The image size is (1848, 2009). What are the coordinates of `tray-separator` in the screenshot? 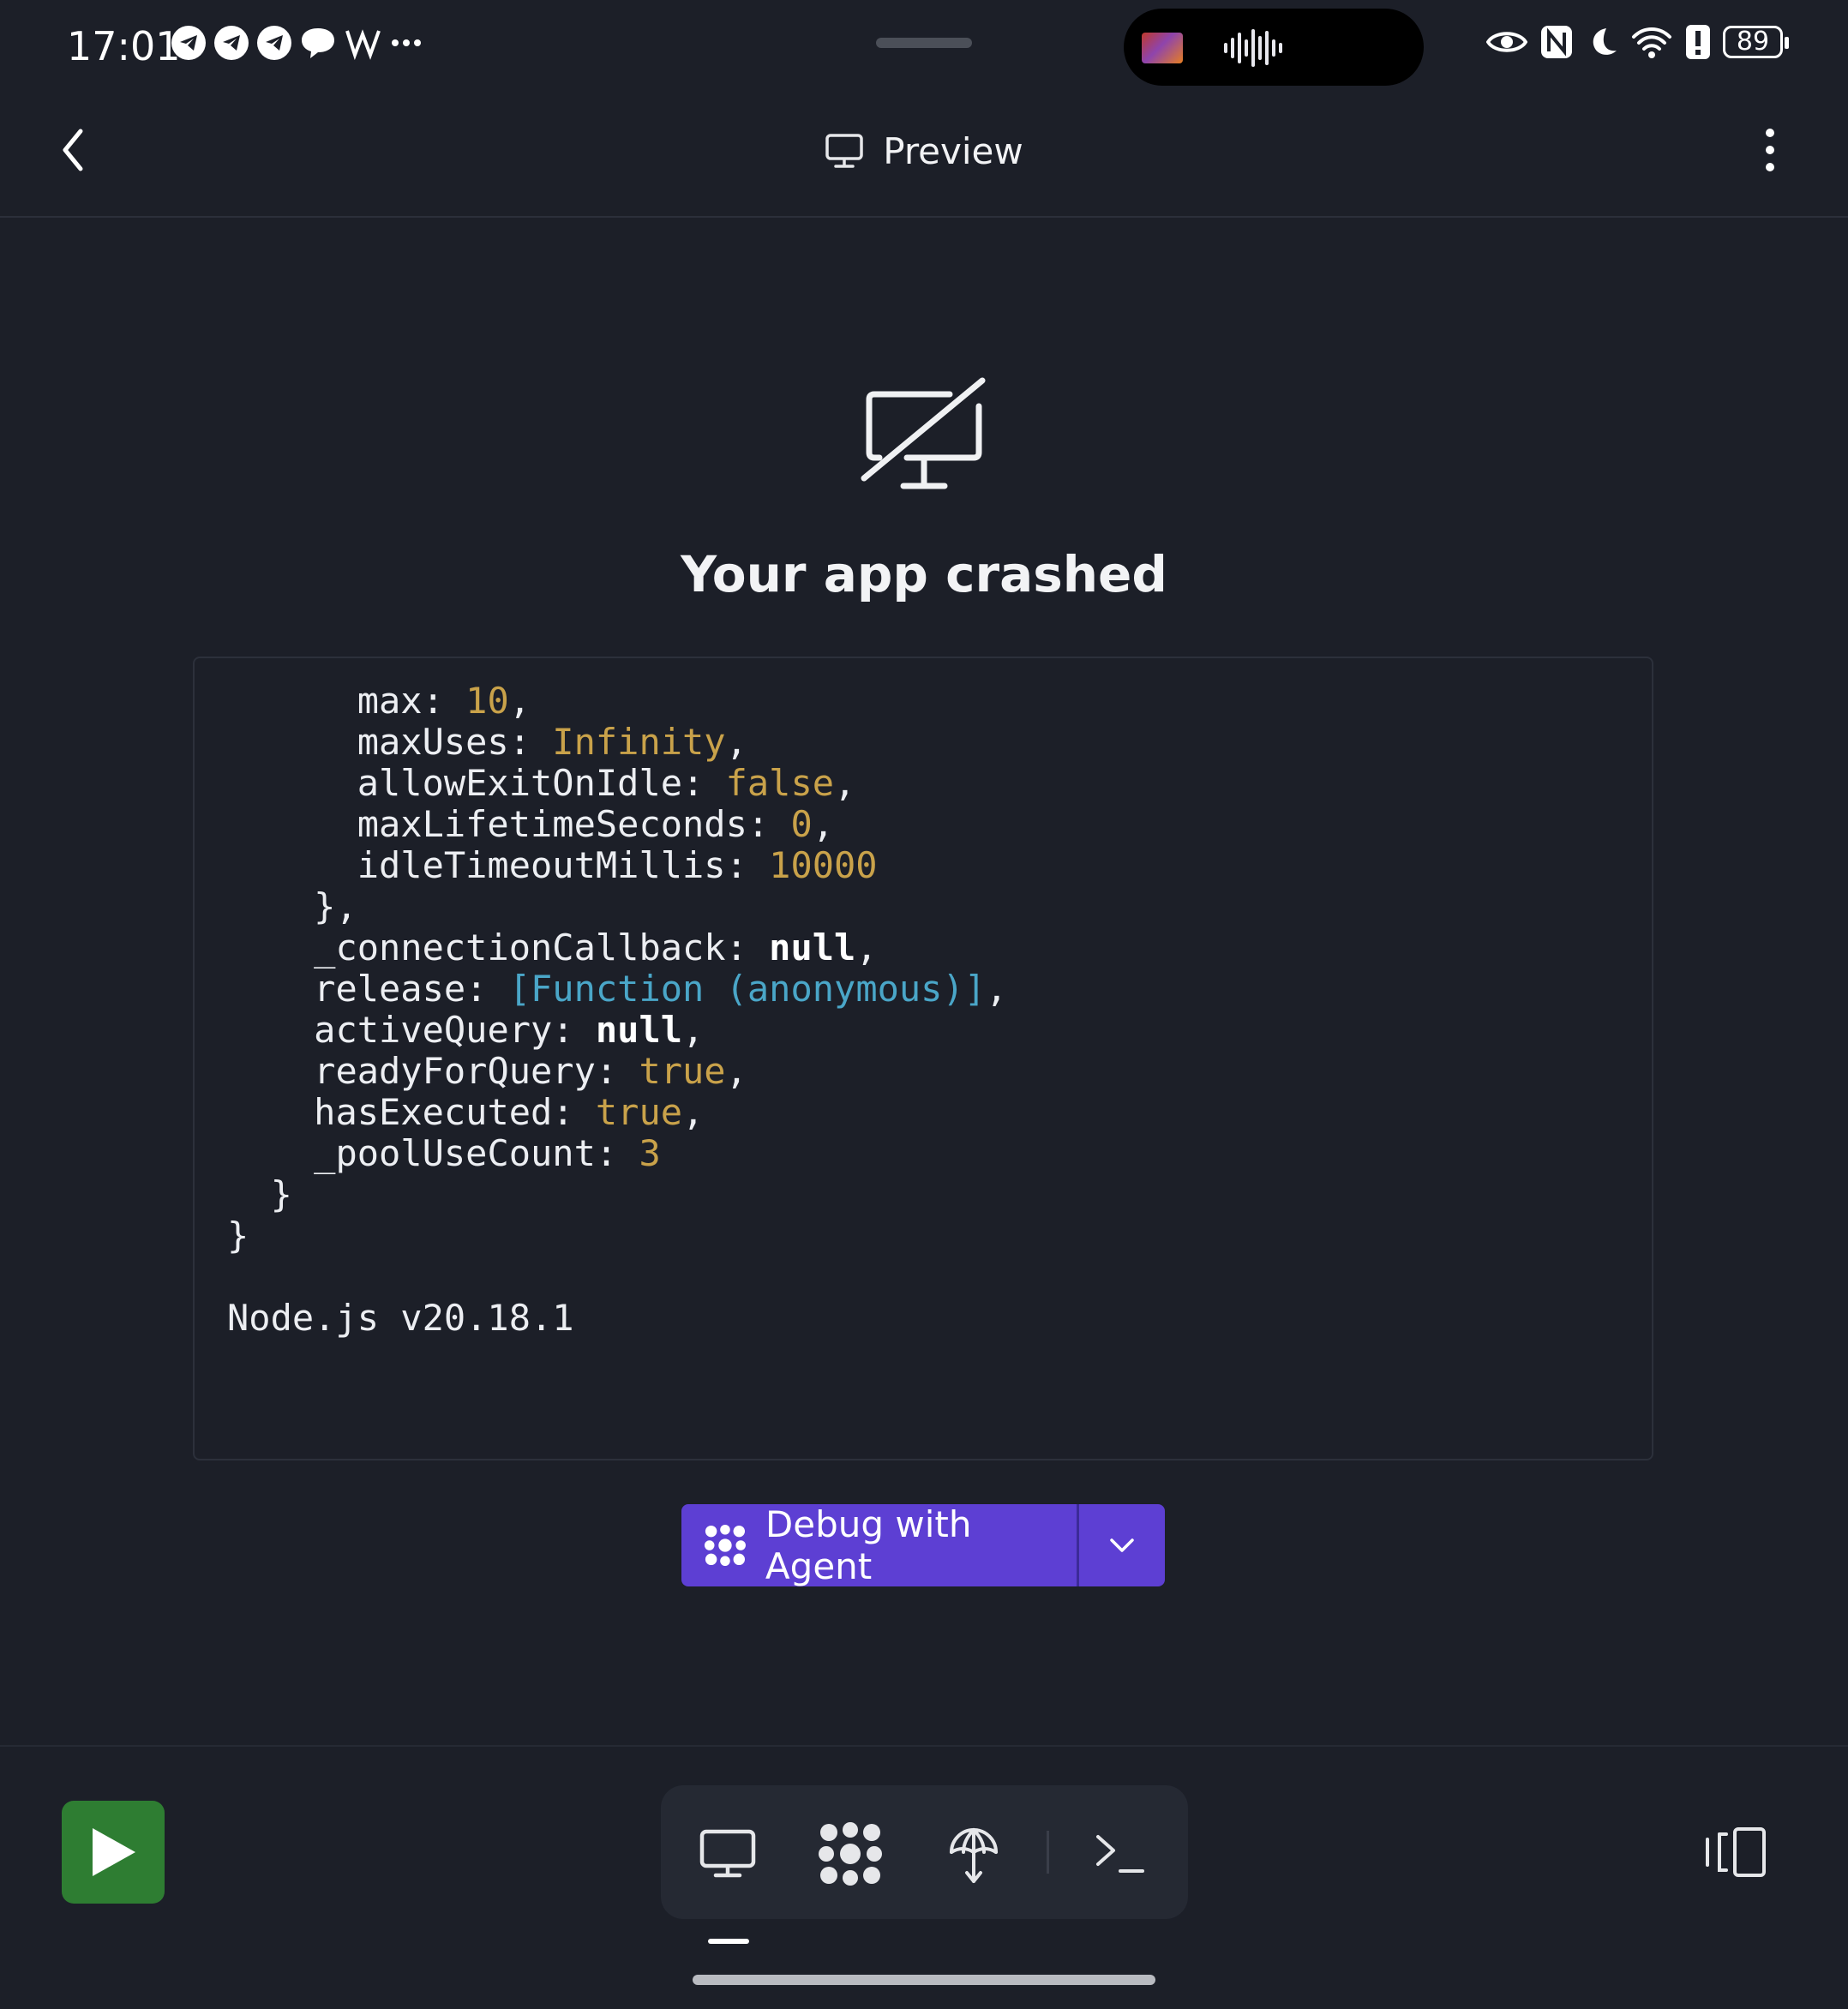 It's located at (1048, 1852).